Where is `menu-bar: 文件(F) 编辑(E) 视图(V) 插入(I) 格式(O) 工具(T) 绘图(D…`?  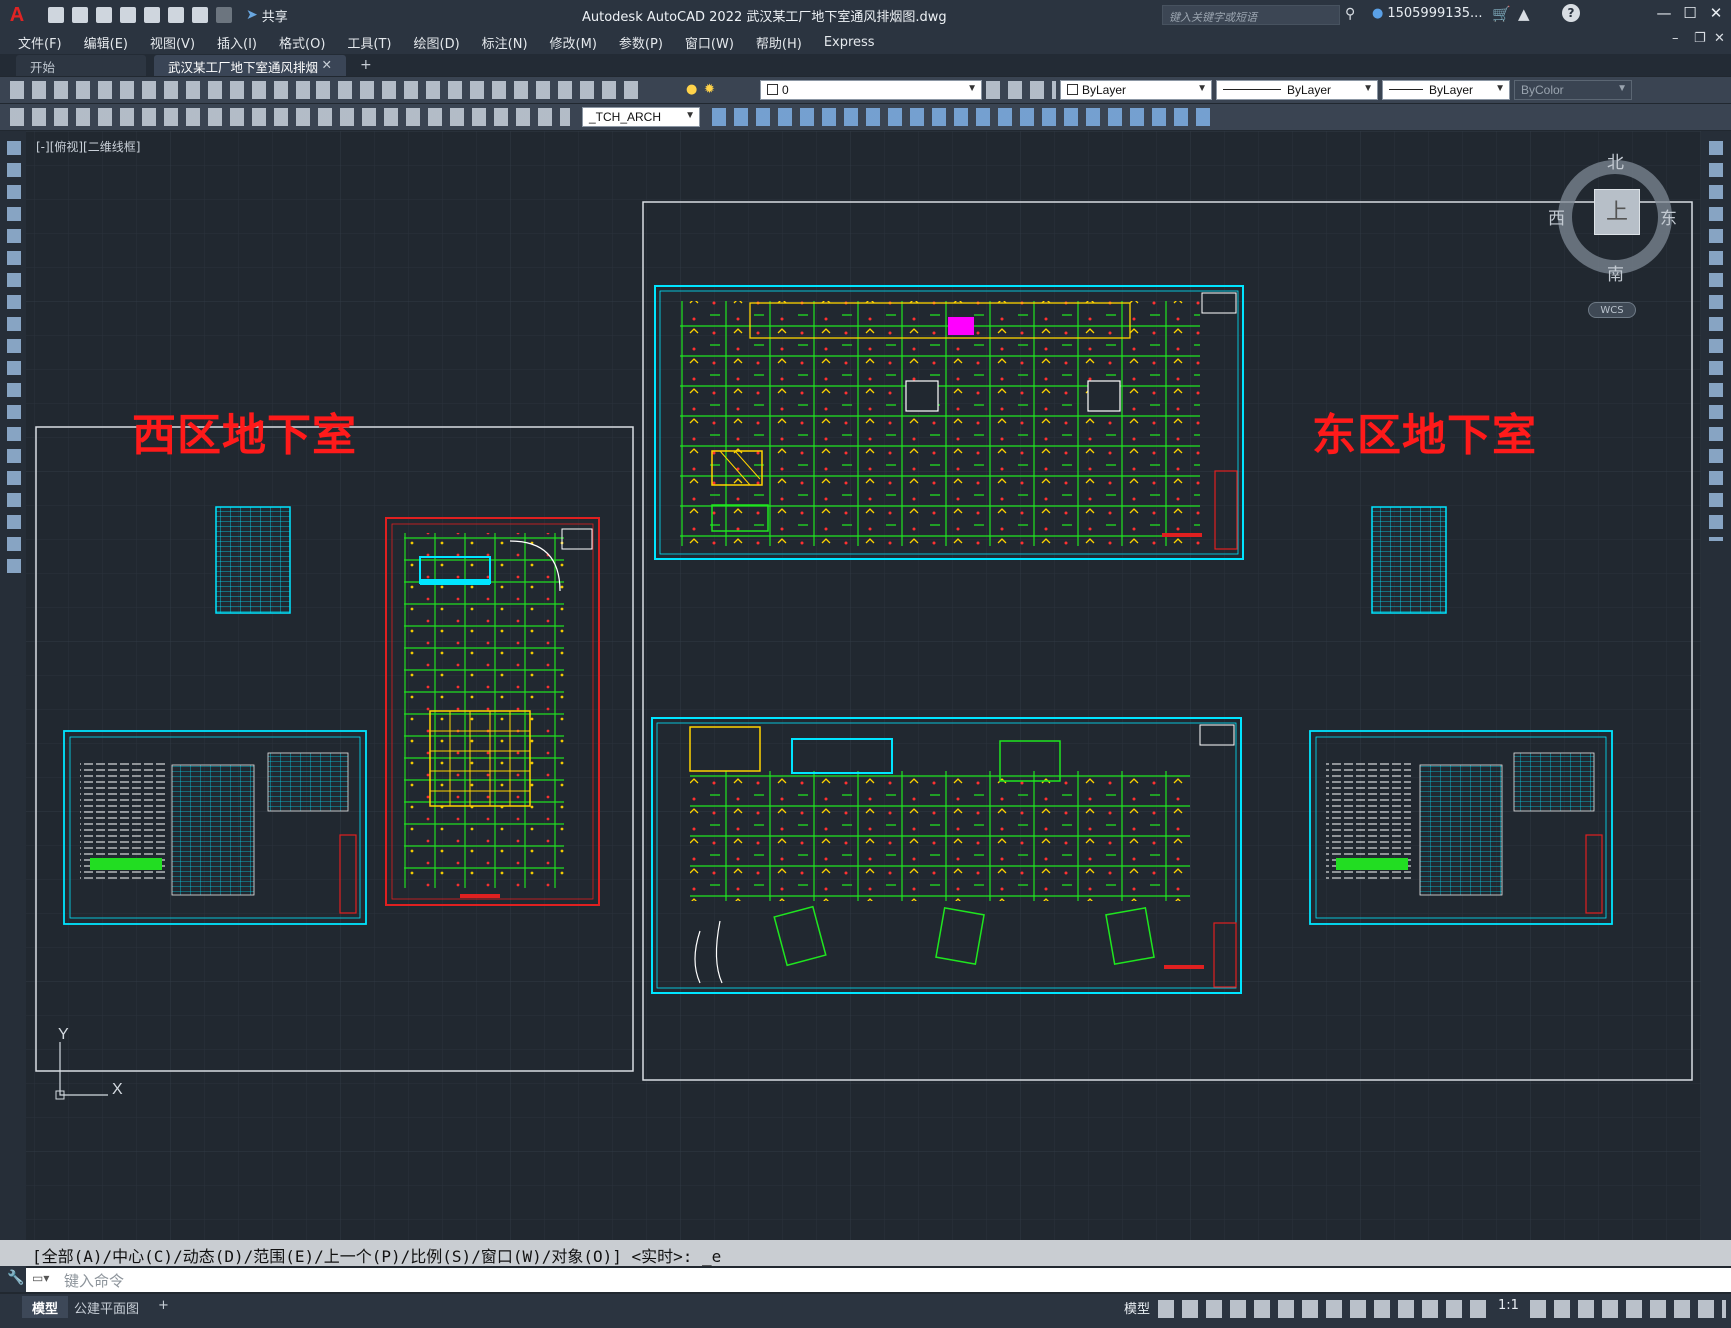
menu-bar: 文件(F) 编辑(E) 视图(V) 插入(I) 格式(O) 工具(T) 绘图(D… is located at coordinates (865, 42).